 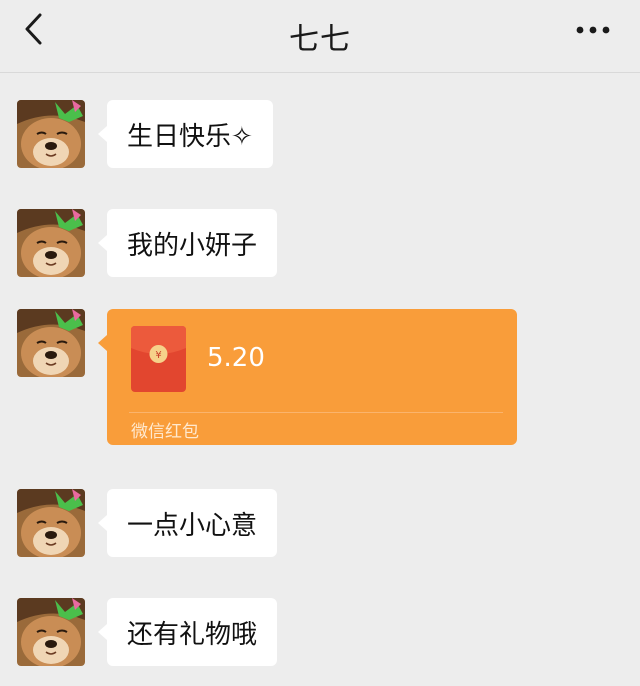 I want to click on chat-header: 七七, so click(x=320, y=36).